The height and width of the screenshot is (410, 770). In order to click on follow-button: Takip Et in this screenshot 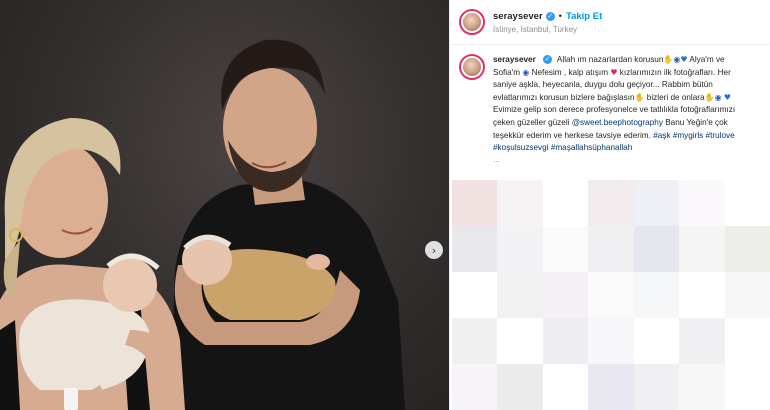, I will do `click(584, 16)`.